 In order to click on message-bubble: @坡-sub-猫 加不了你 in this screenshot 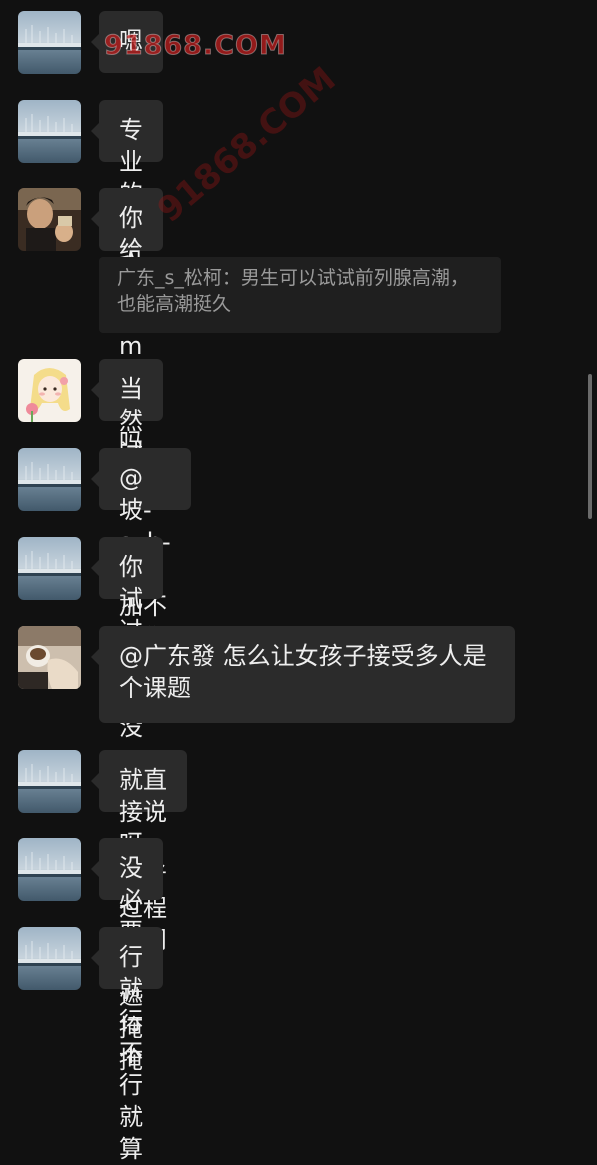, I will do `click(141, 550)`.